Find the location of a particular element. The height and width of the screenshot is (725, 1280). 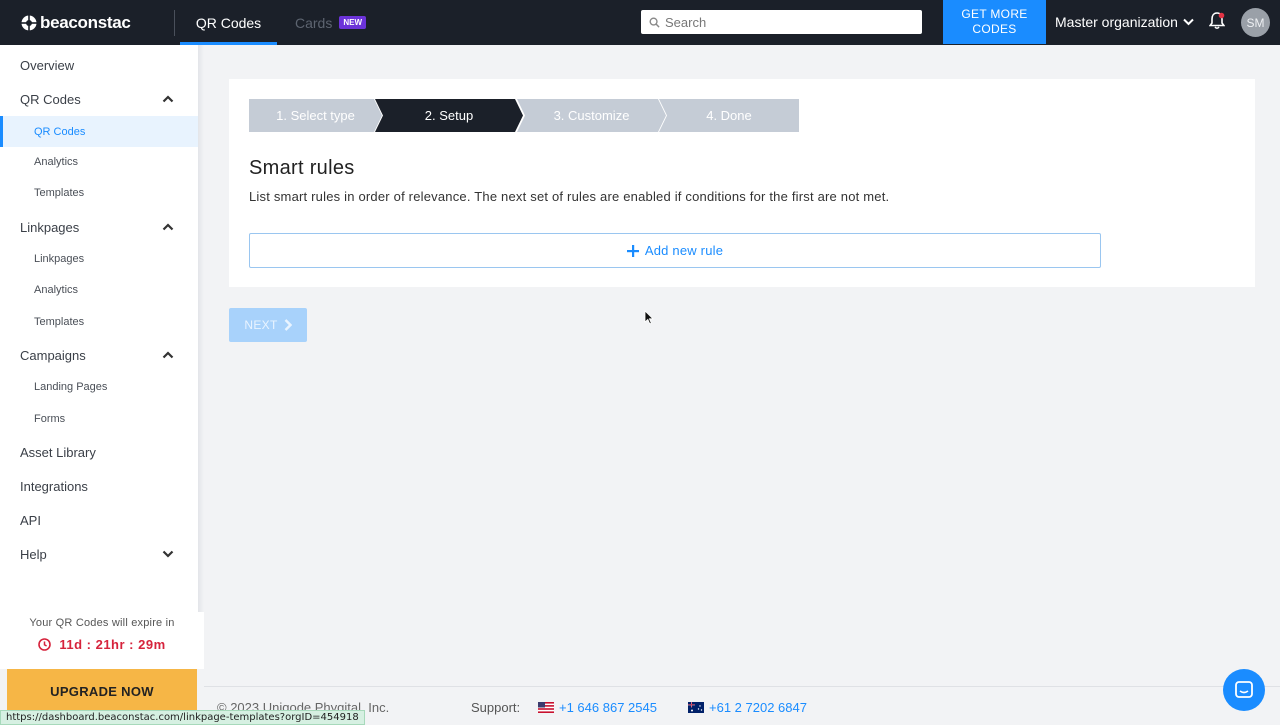

add-new-rule-button: Add new rule is located at coordinates (675, 250).